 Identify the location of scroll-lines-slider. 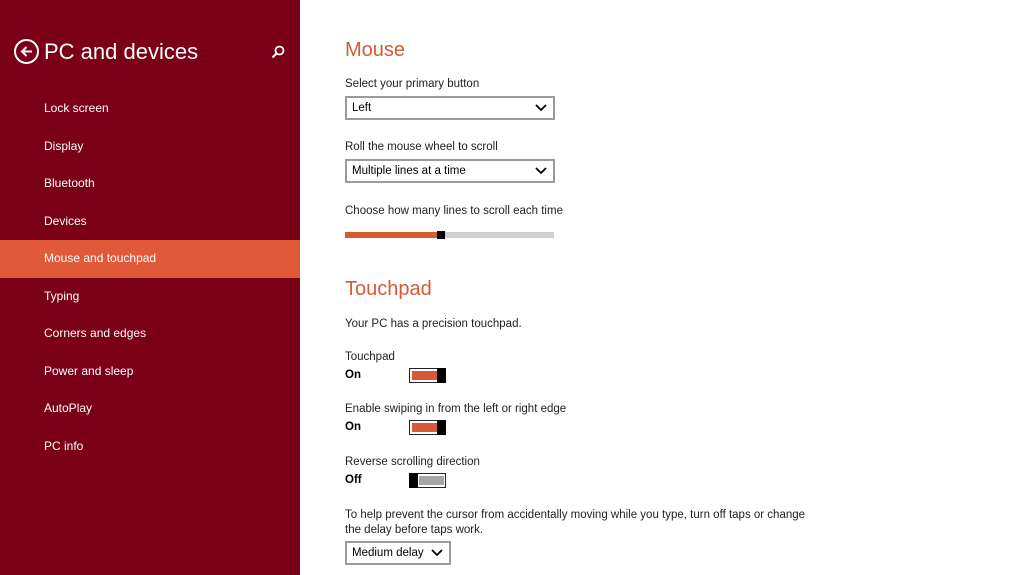
(449, 235).